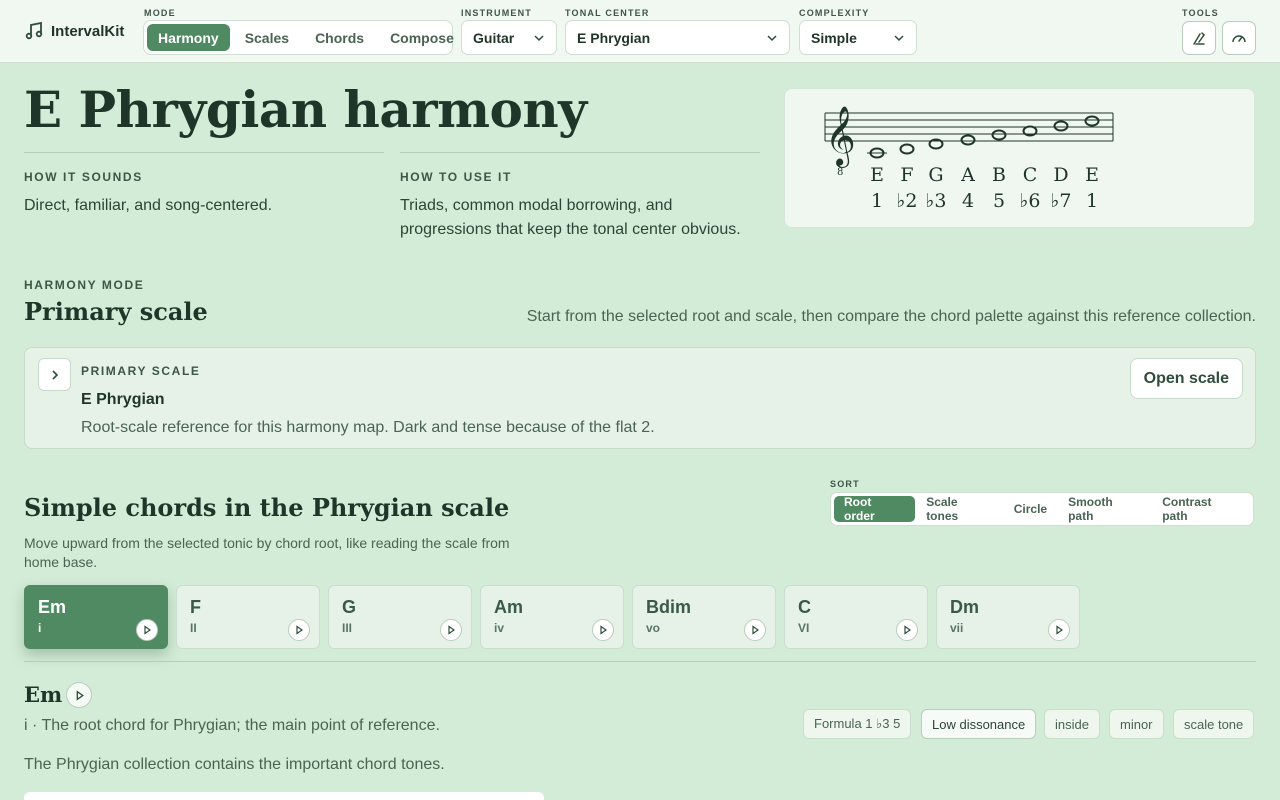 This screenshot has height=800, width=1280. I want to click on how-it-sounds-label: HOW IT SOUNDS, so click(83, 177).